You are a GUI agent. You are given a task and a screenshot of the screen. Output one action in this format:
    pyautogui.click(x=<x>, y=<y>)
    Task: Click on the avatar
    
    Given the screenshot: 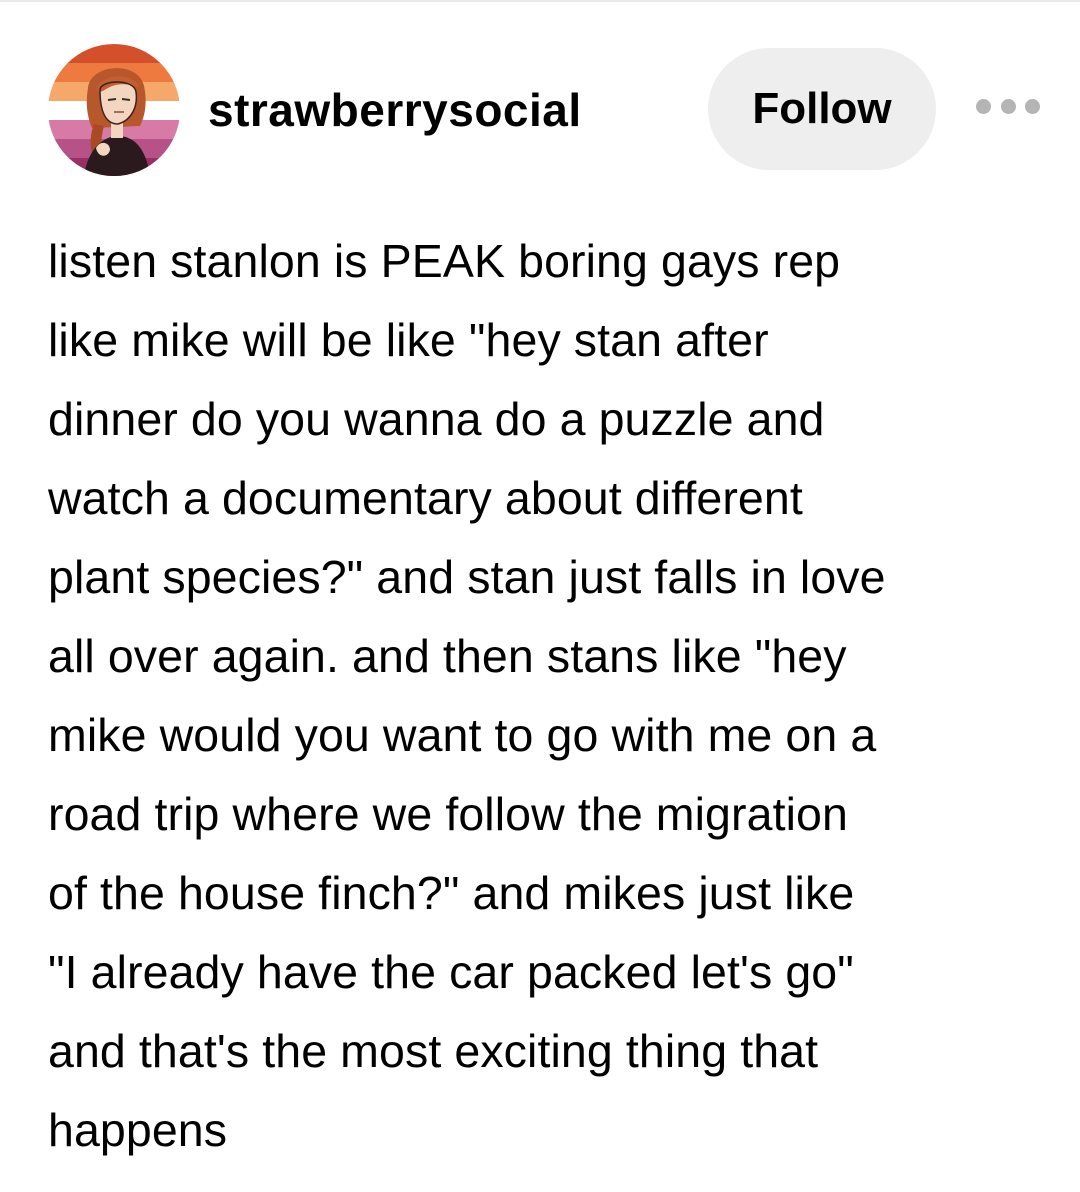 What is the action you would take?
    pyautogui.click(x=114, y=110)
    